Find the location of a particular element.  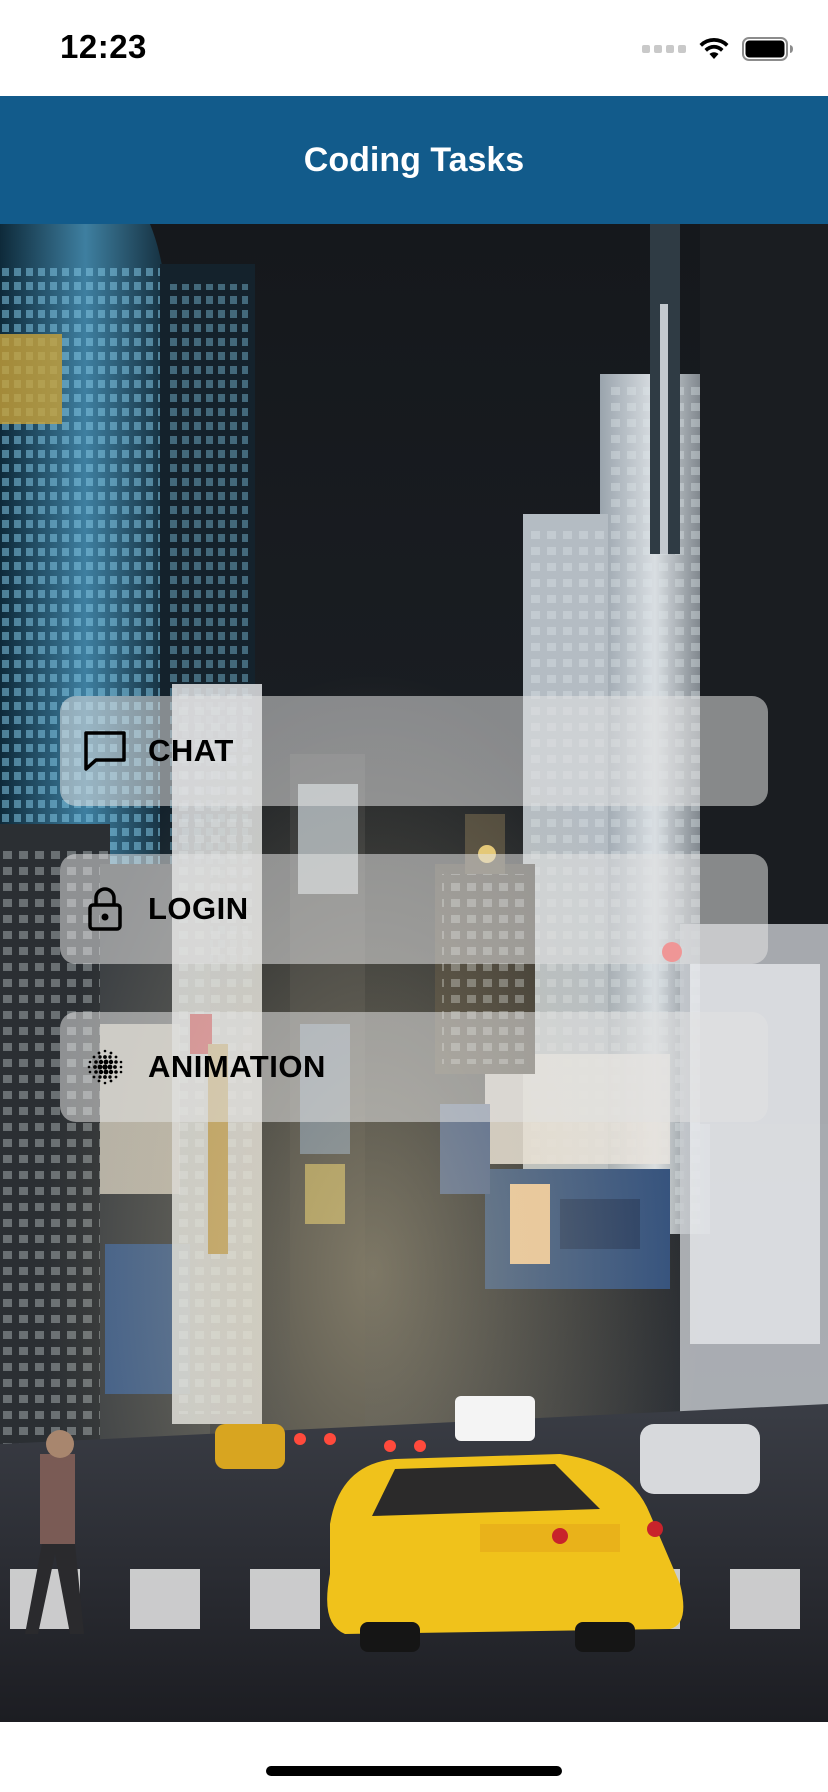

chat-bubble-icon is located at coordinates (105, 751).